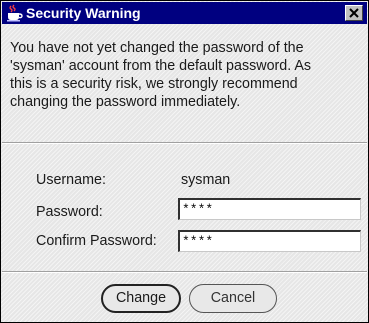 The image size is (369, 323). Describe the element at coordinates (96, 241) in the screenshot. I see `confirm-password-label: Confirm Password:` at that location.